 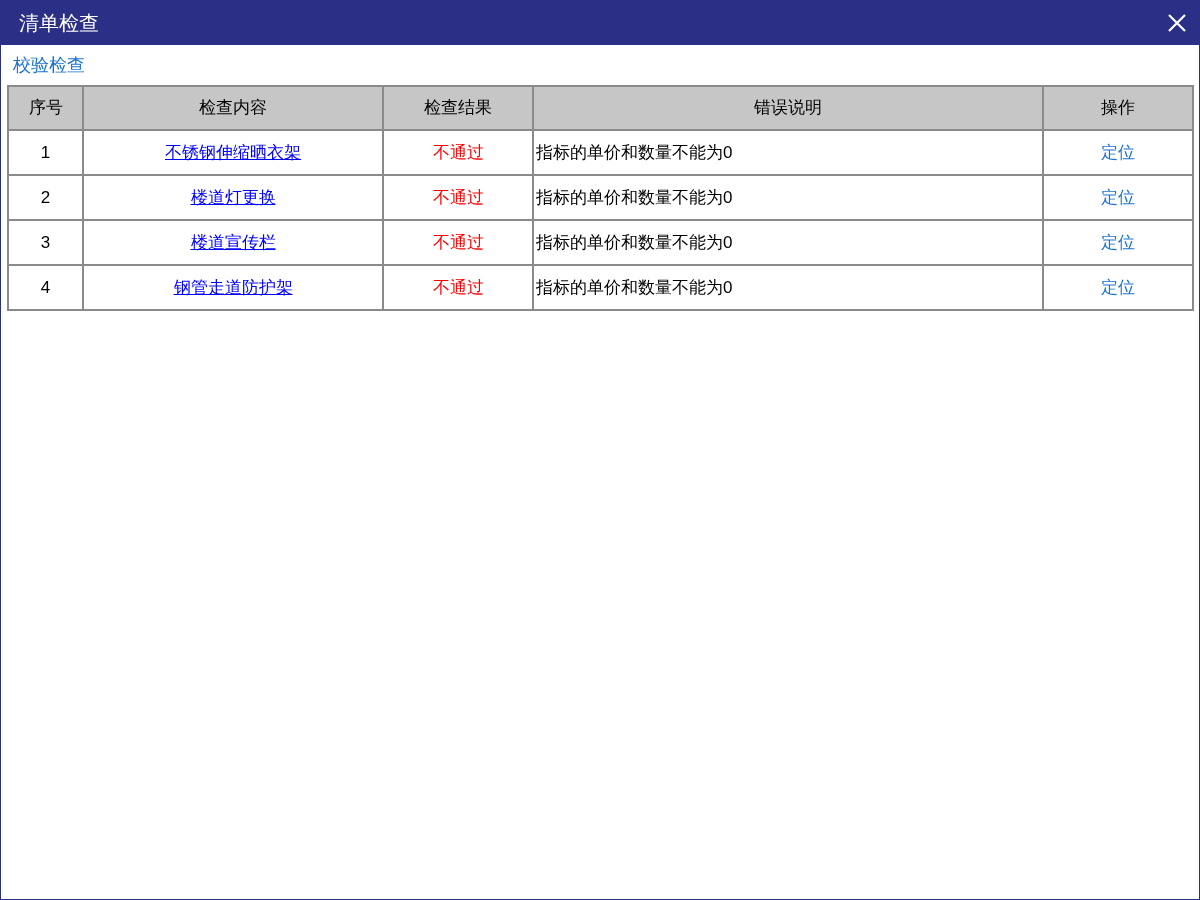 What do you see at coordinates (59, 23) in the screenshot?
I see `window-title: 清单检查` at bounding box center [59, 23].